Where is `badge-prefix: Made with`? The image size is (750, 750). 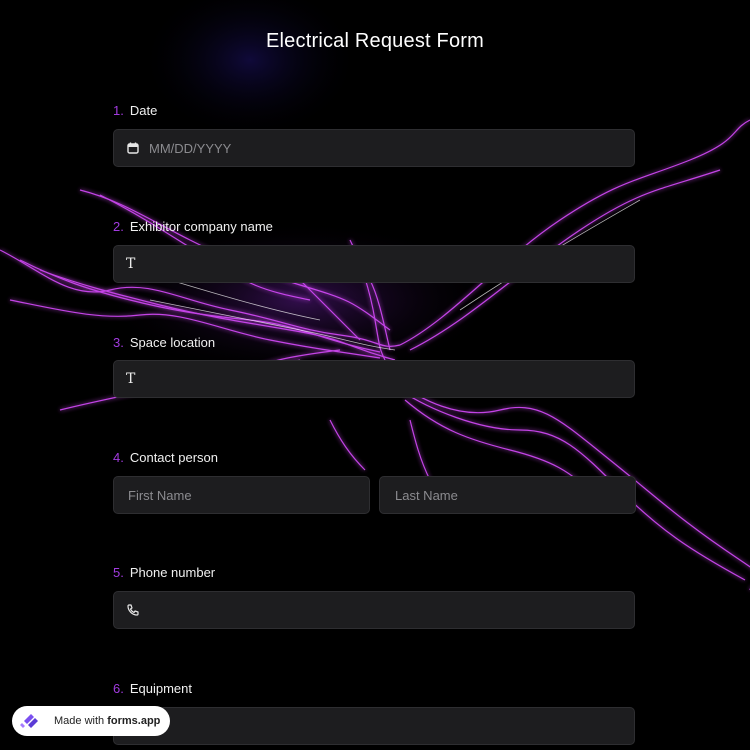
badge-prefix: Made with is located at coordinates (79, 721).